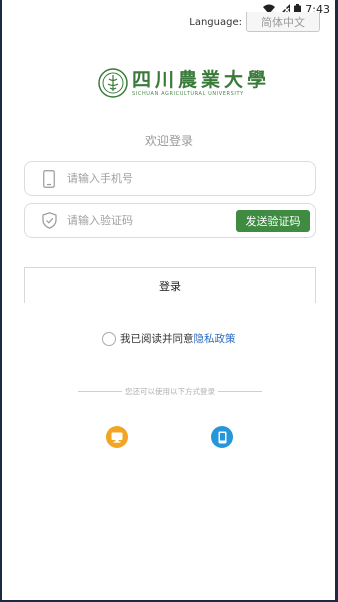 The width and height of the screenshot is (338, 602). I want to click on phone-input, so click(147, 178).